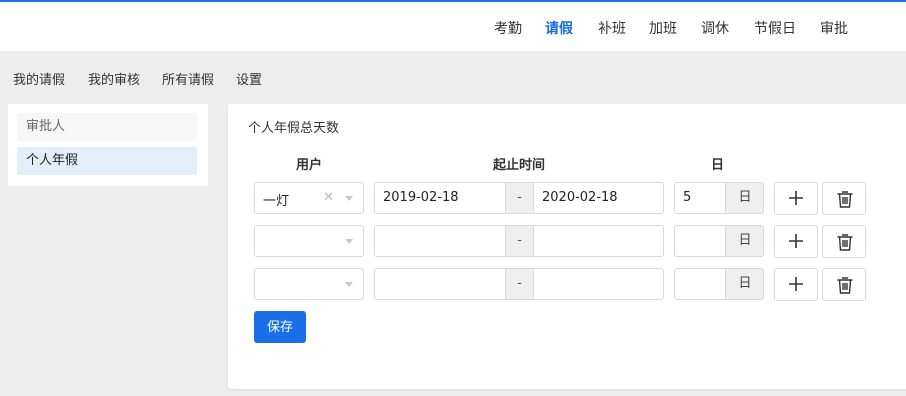 The height and width of the screenshot is (396, 906). What do you see at coordinates (775, 28) in the screenshot?
I see `nav-item-holidays: 节假日` at bounding box center [775, 28].